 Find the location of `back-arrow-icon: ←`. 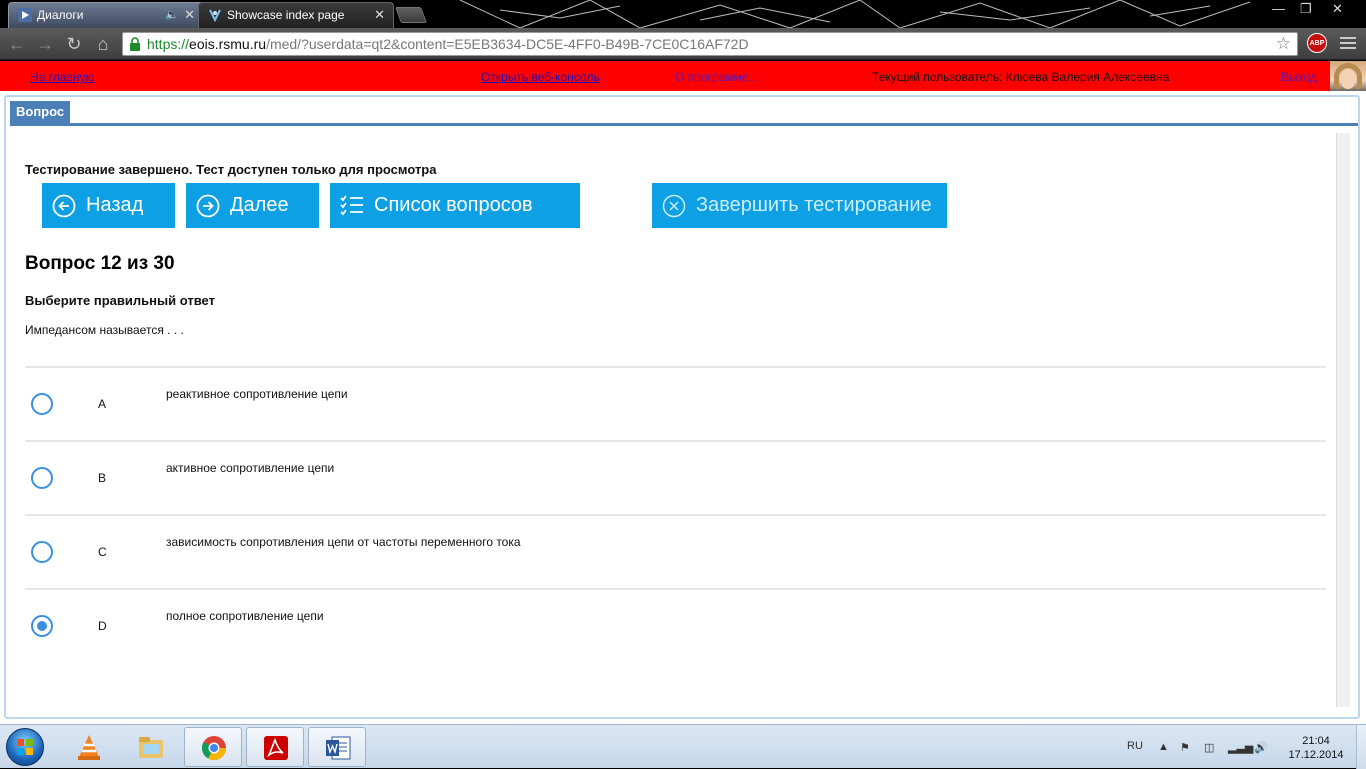

back-arrow-icon: ← is located at coordinates (17, 44).